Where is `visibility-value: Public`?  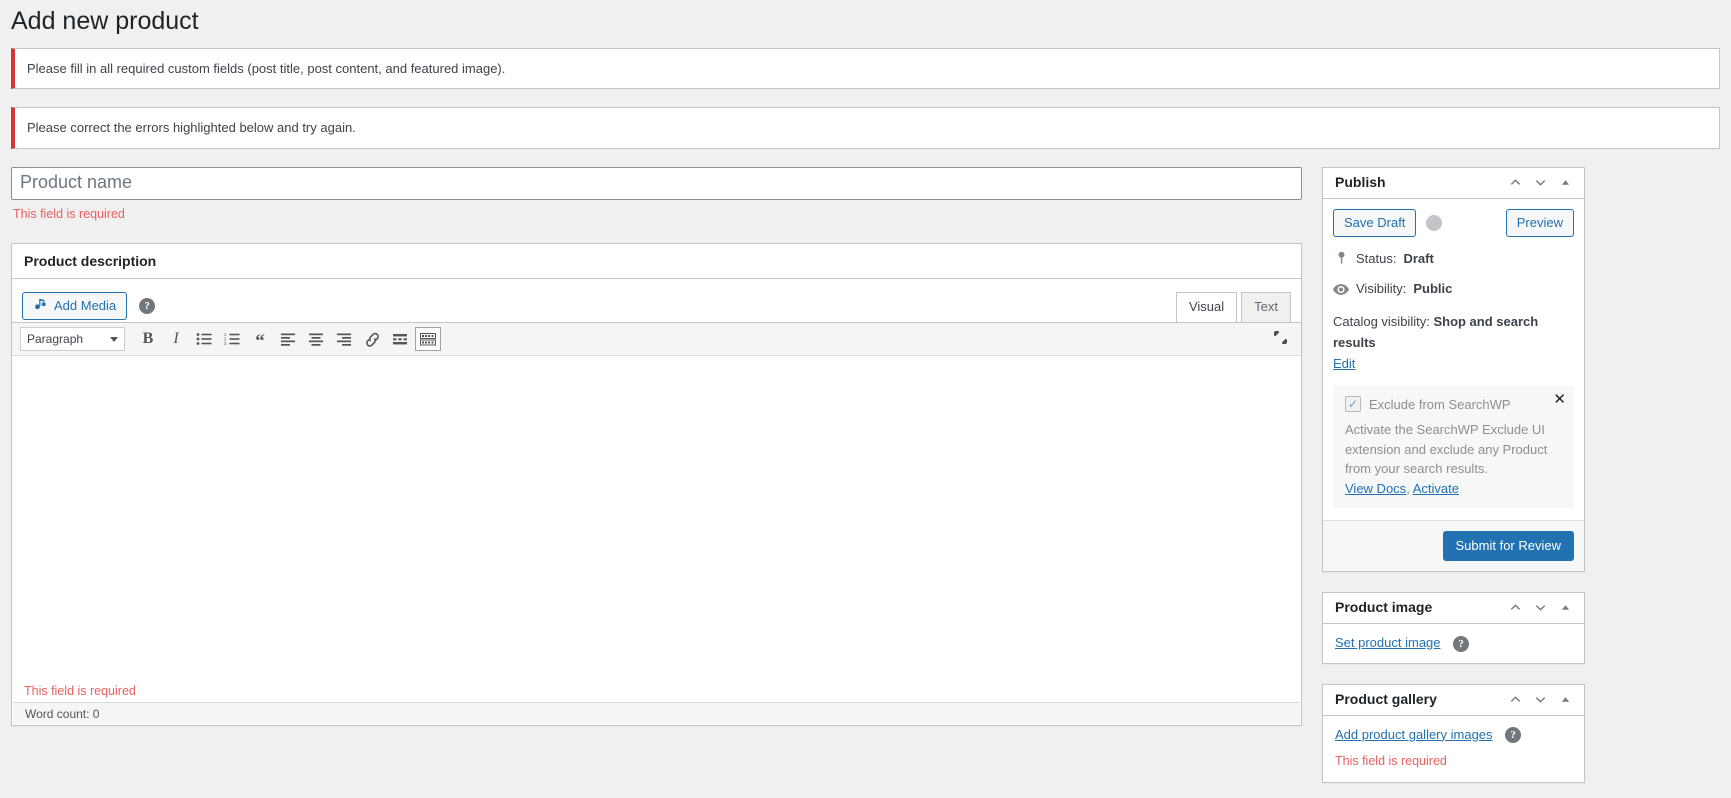 visibility-value: Public is located at coordinates (1433, 289).